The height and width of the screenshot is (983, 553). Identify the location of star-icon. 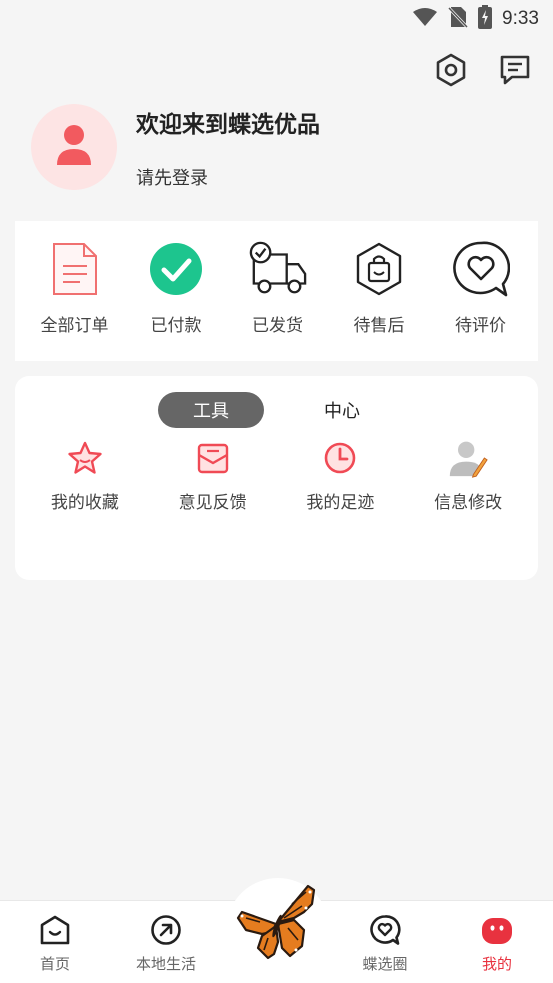
(85, 458).